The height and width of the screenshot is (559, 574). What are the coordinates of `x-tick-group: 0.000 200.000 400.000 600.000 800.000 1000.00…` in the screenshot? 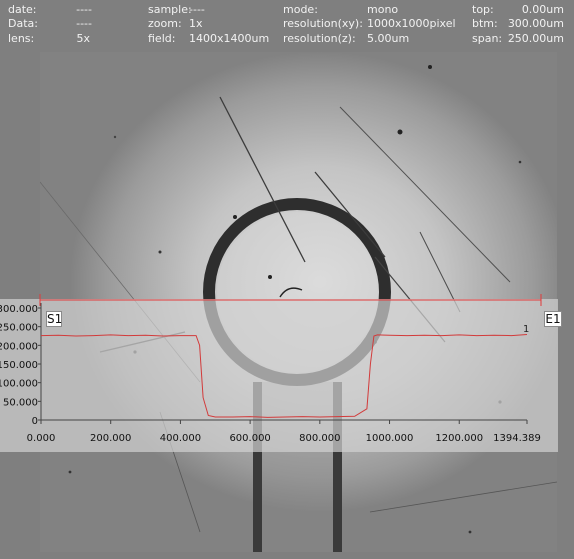 It's located at (284, 432).